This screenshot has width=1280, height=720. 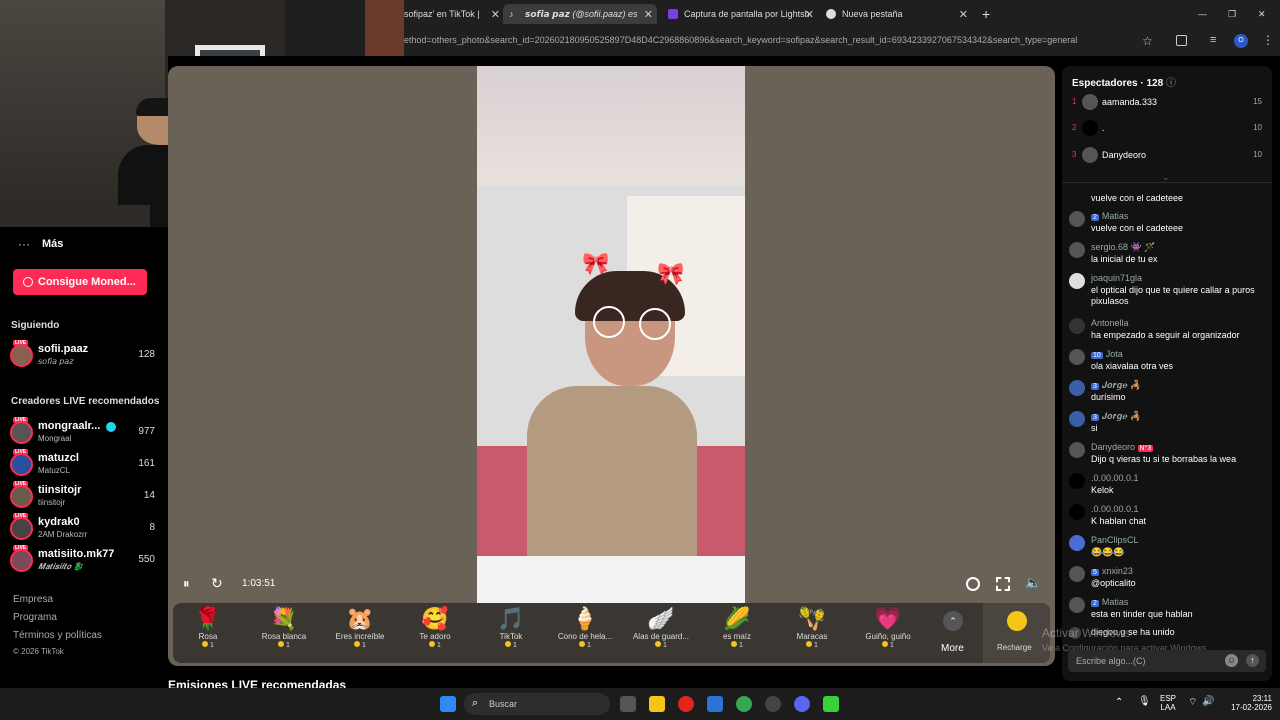 What do you see at coordinates (1114, 354) in the screenshot?
I see `message-user: Jota` at bounding box center [1114, 354].